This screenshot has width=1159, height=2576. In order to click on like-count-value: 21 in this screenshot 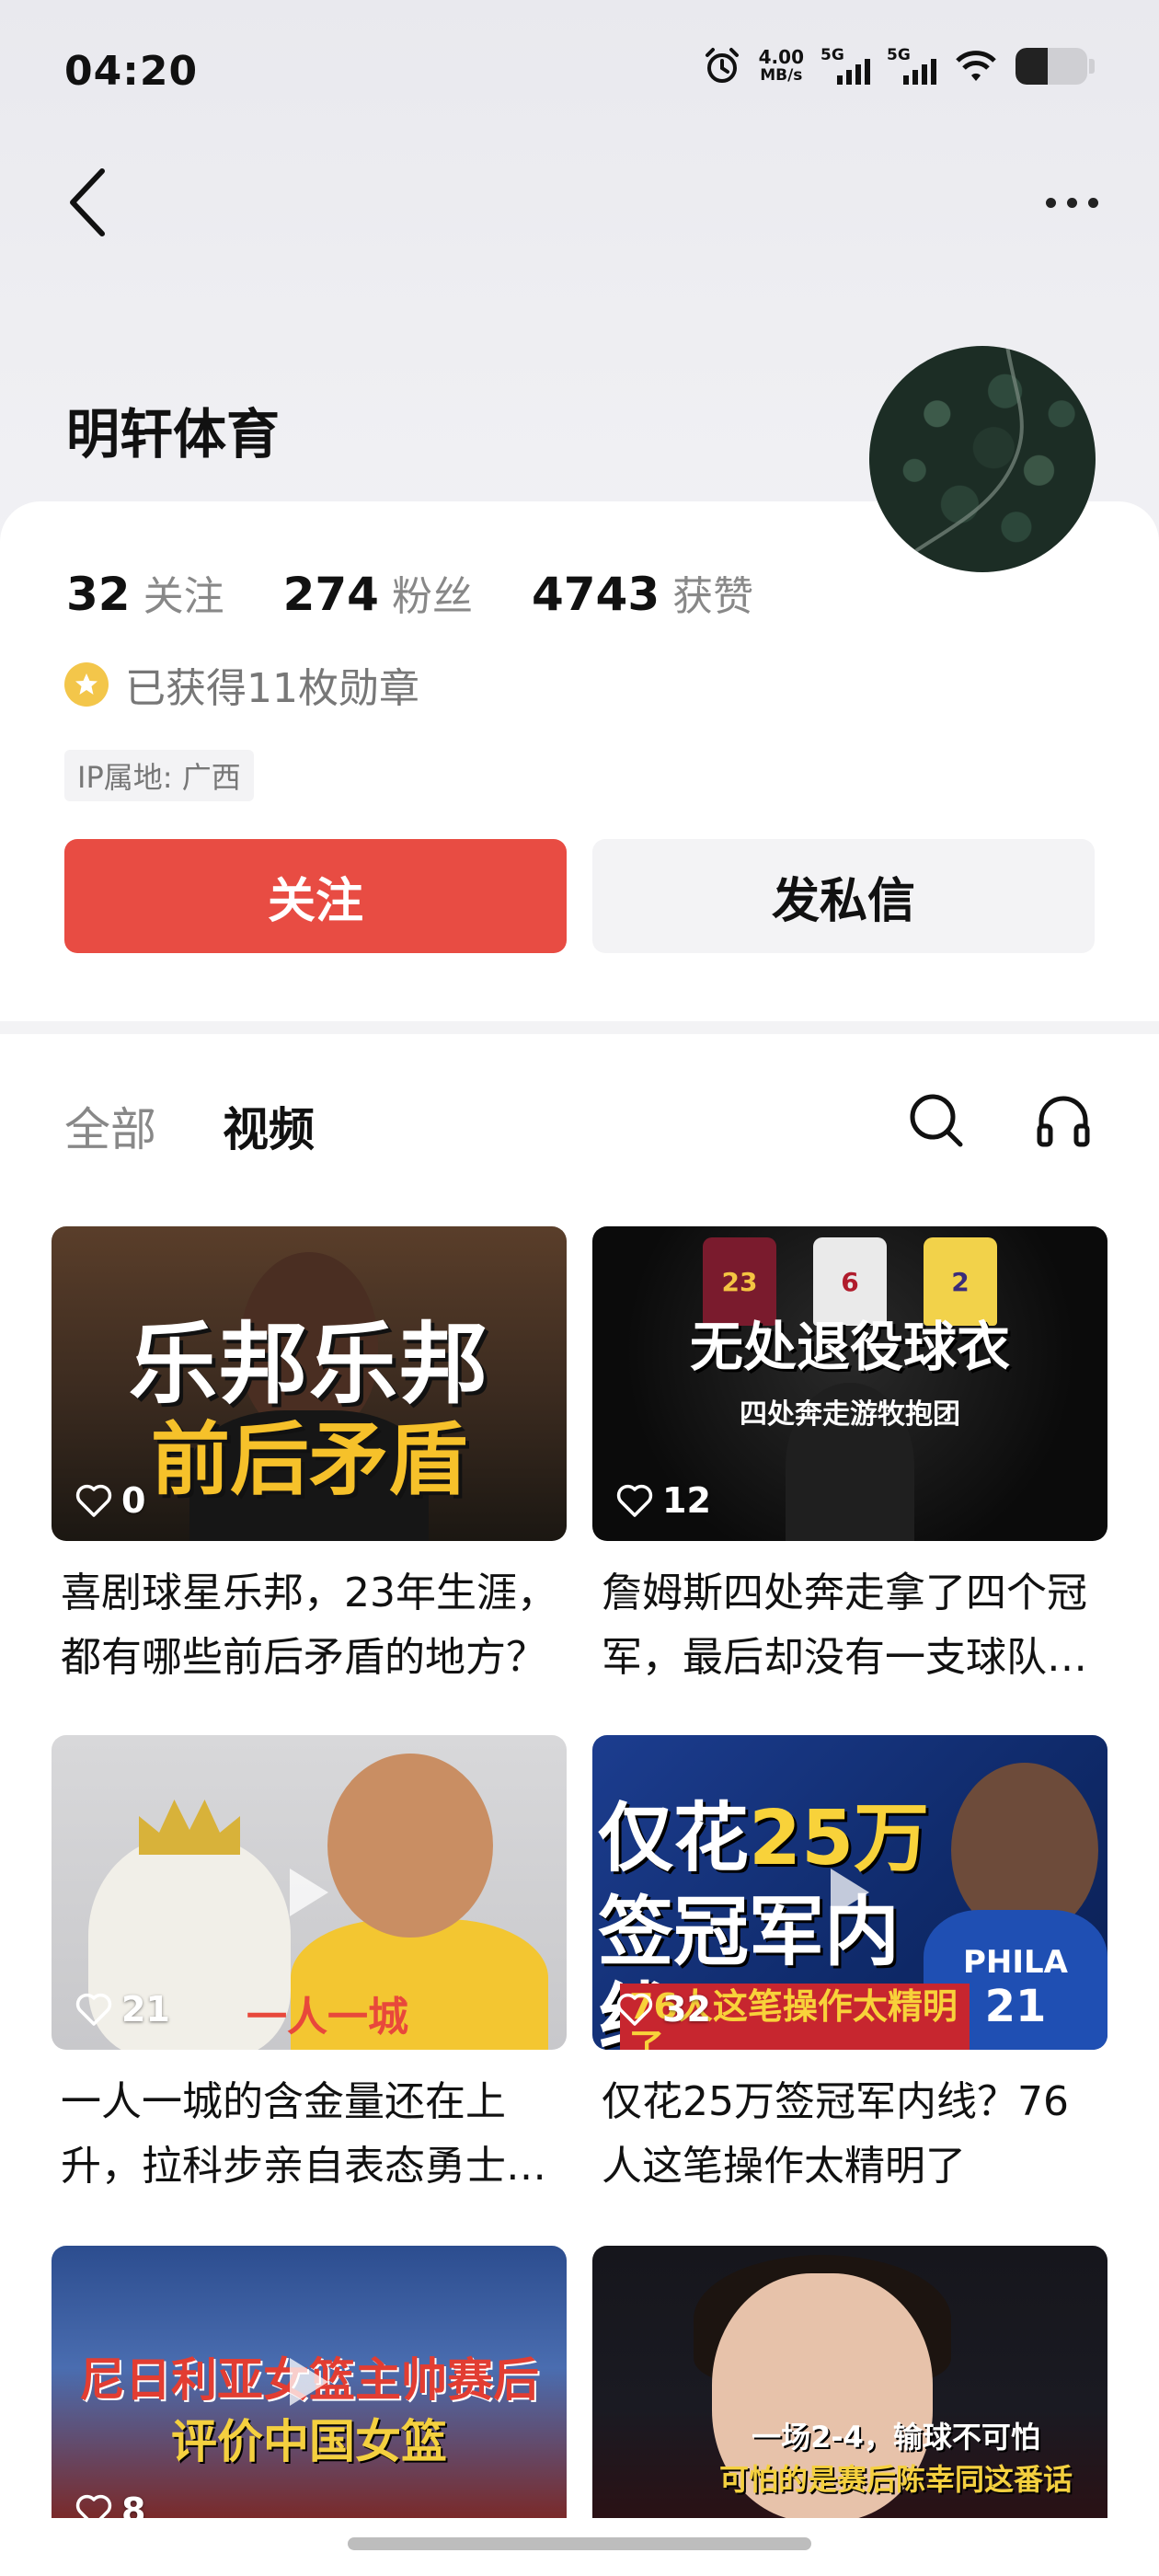, I will do `click(145, 2009)`.